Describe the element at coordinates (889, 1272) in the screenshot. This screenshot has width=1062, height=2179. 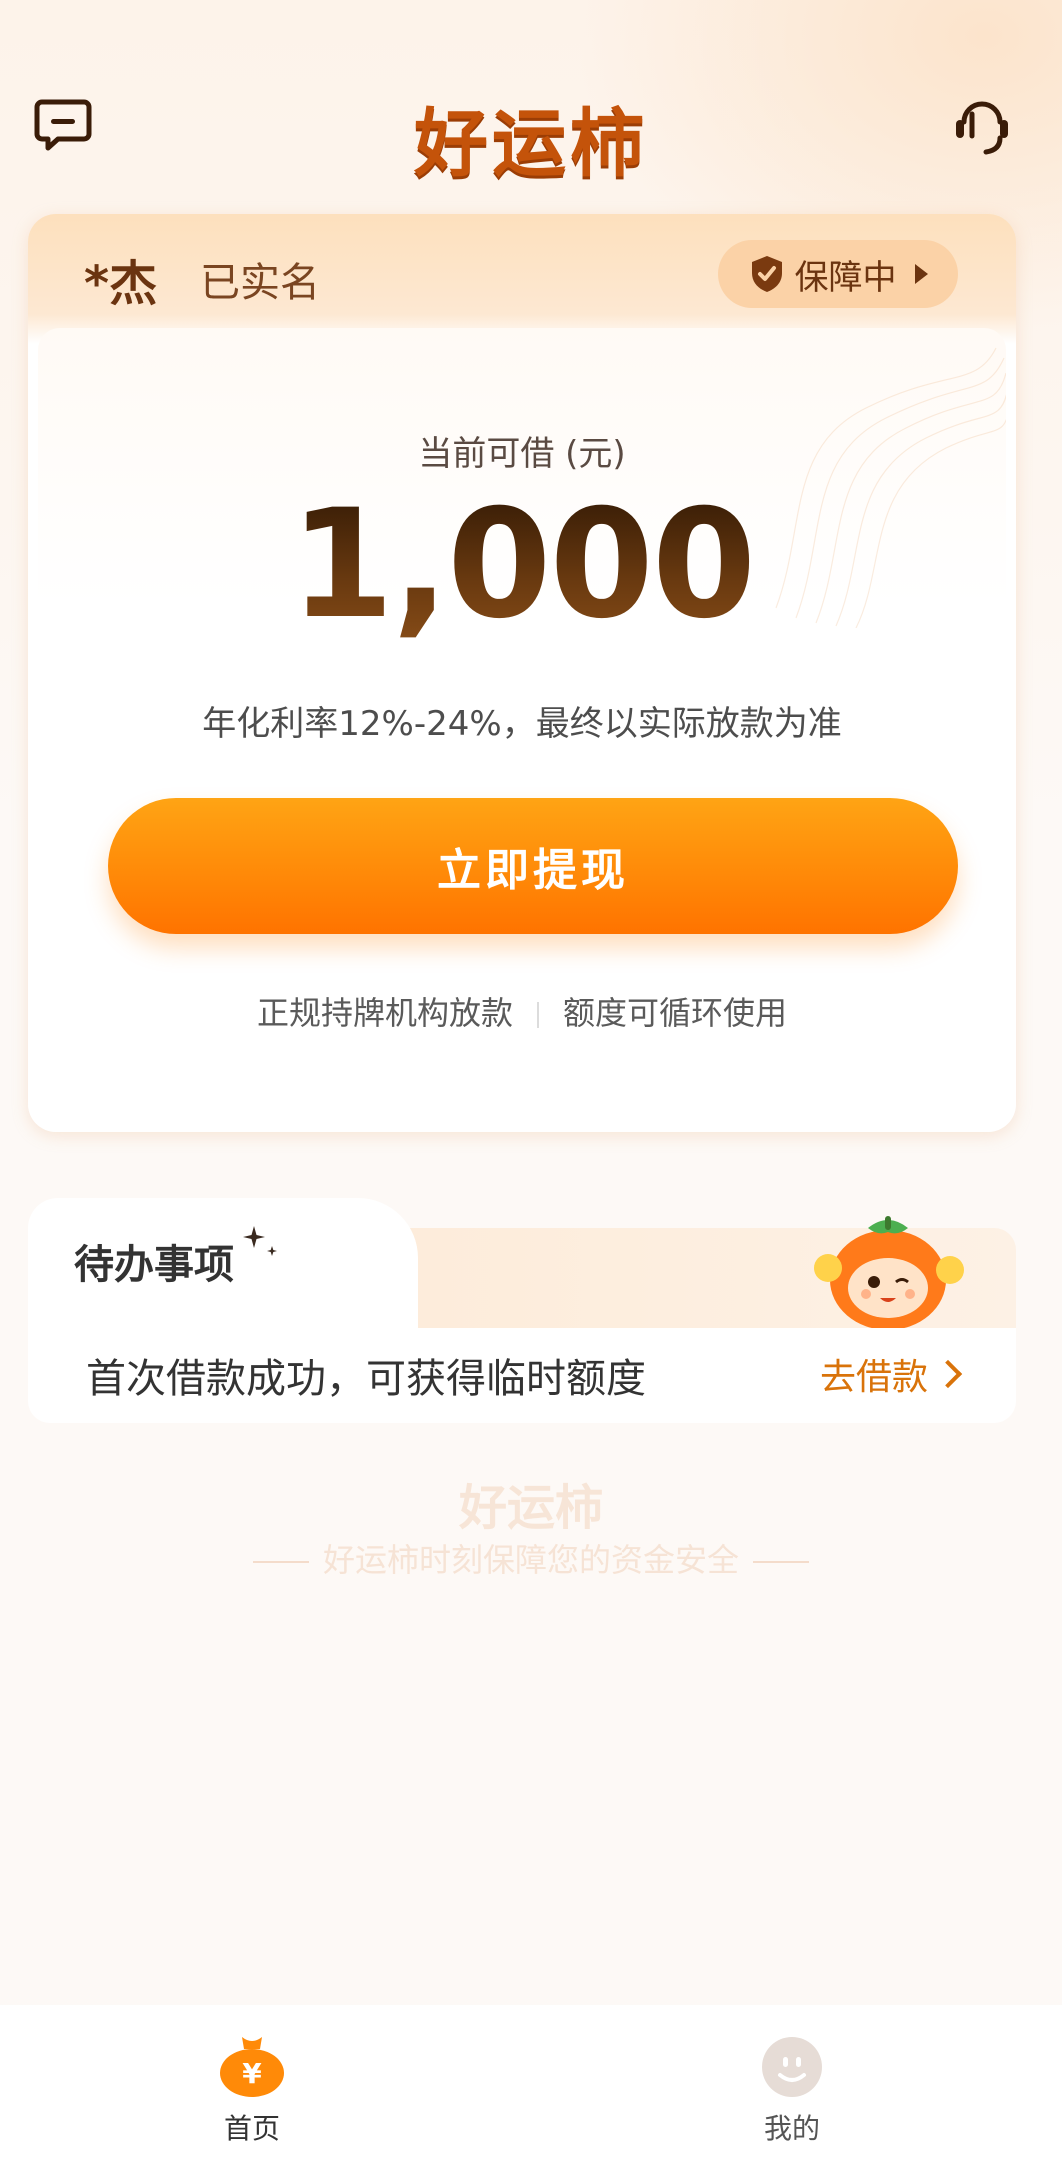
I see `persimmon-mascot` at that location.